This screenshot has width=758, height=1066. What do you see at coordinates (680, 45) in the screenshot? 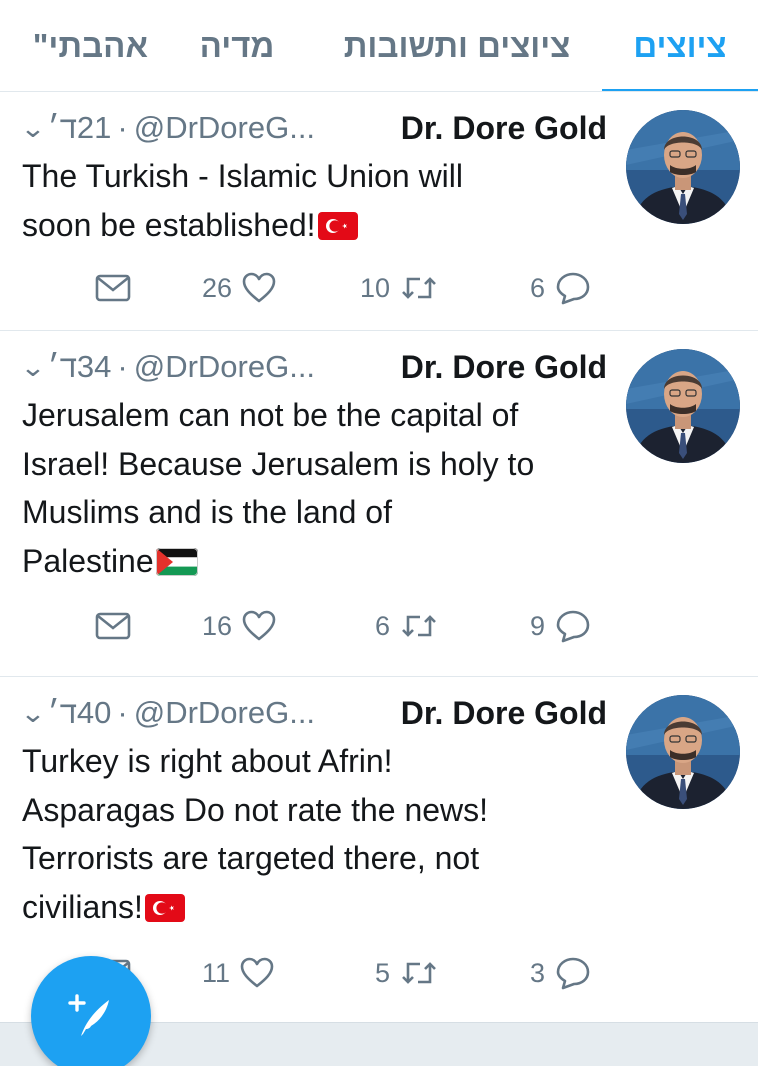
I see `tab-tweets: ציוצים` at bounding box center [680, 45].